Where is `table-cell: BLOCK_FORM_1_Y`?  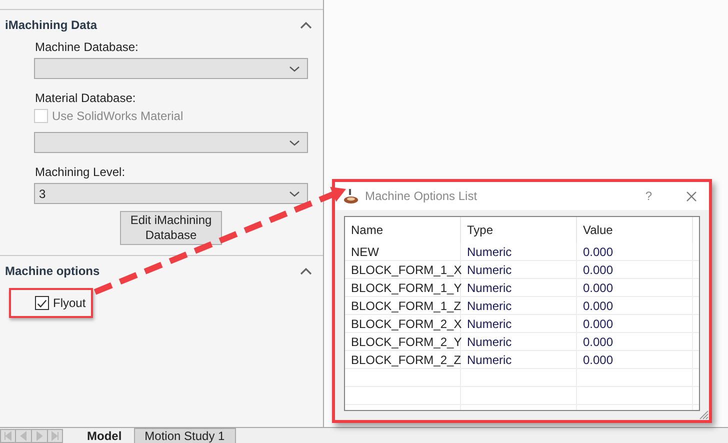 table-cell: BLOCK_FORM_1_Y is located at coordinates (403, 287).